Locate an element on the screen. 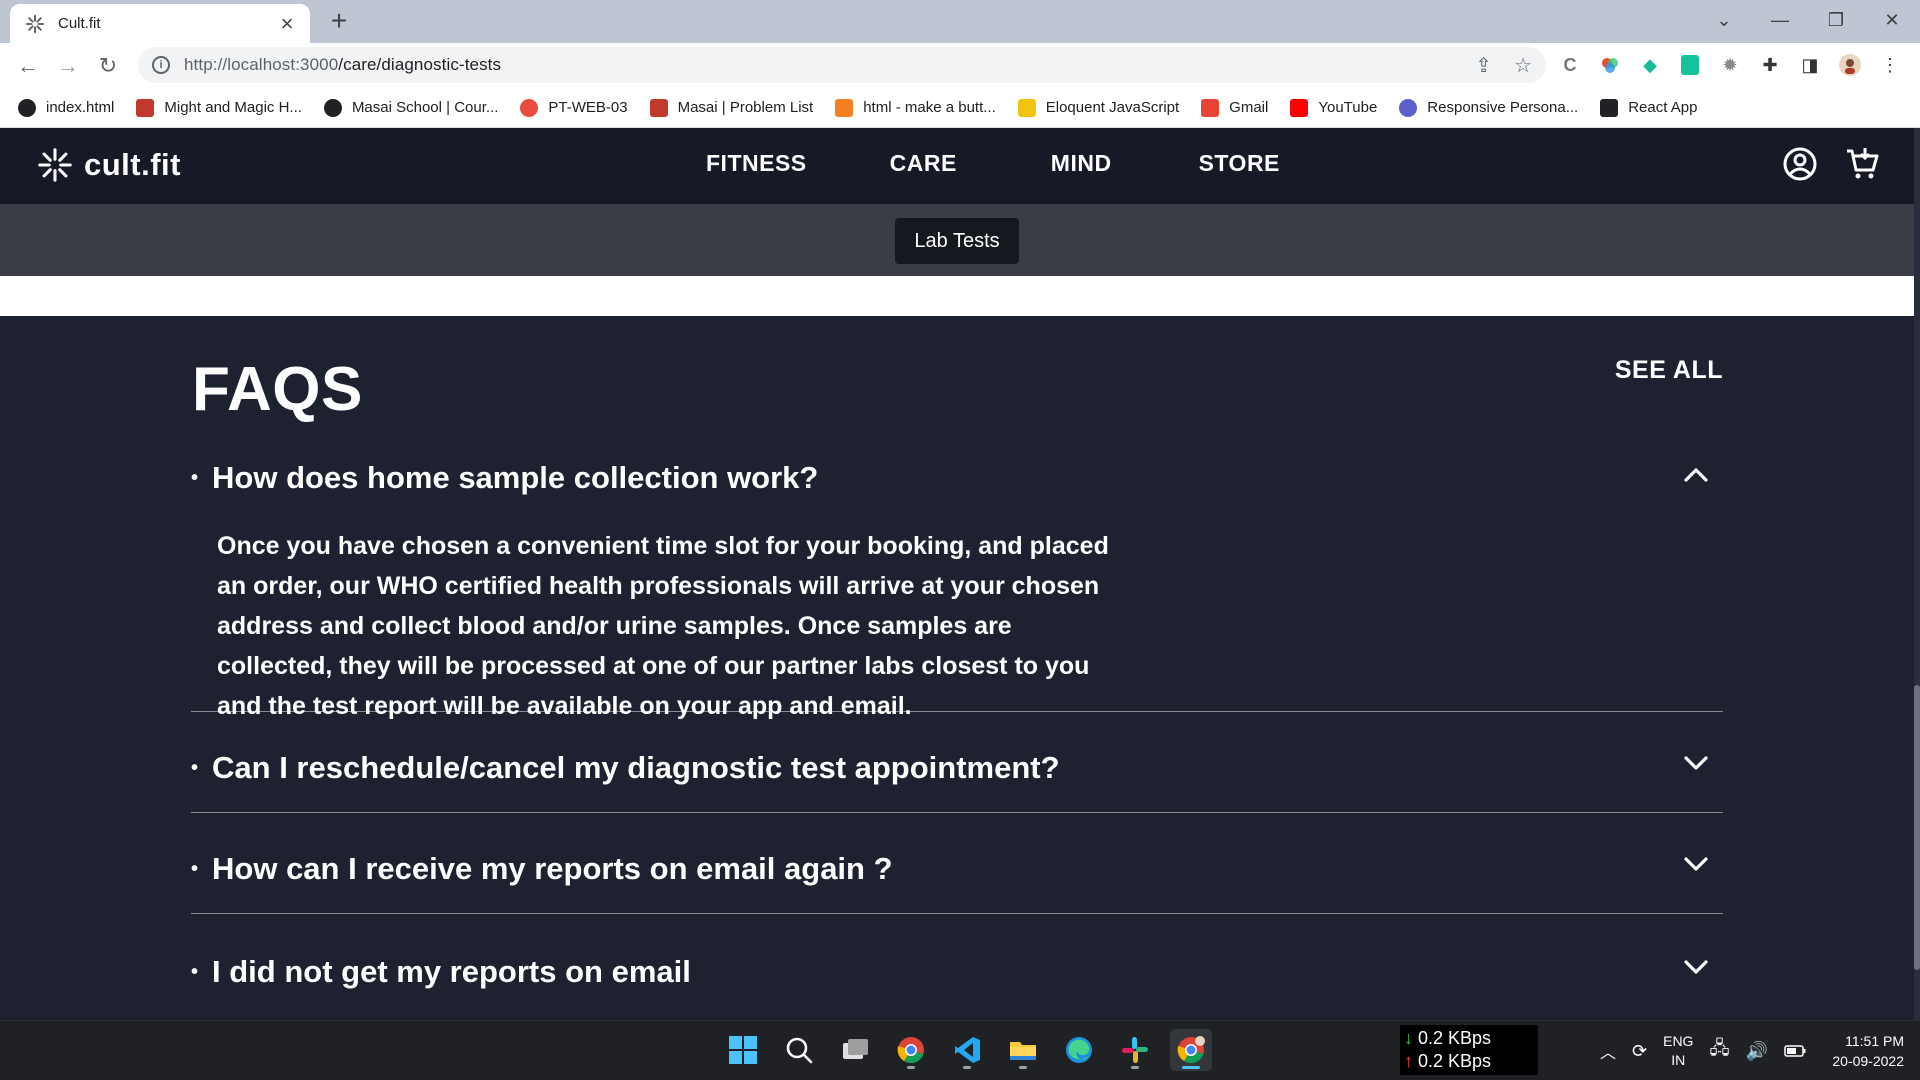  clock: 11:51 PM 20-09-2022 is located at coordinates (1868, 1051).